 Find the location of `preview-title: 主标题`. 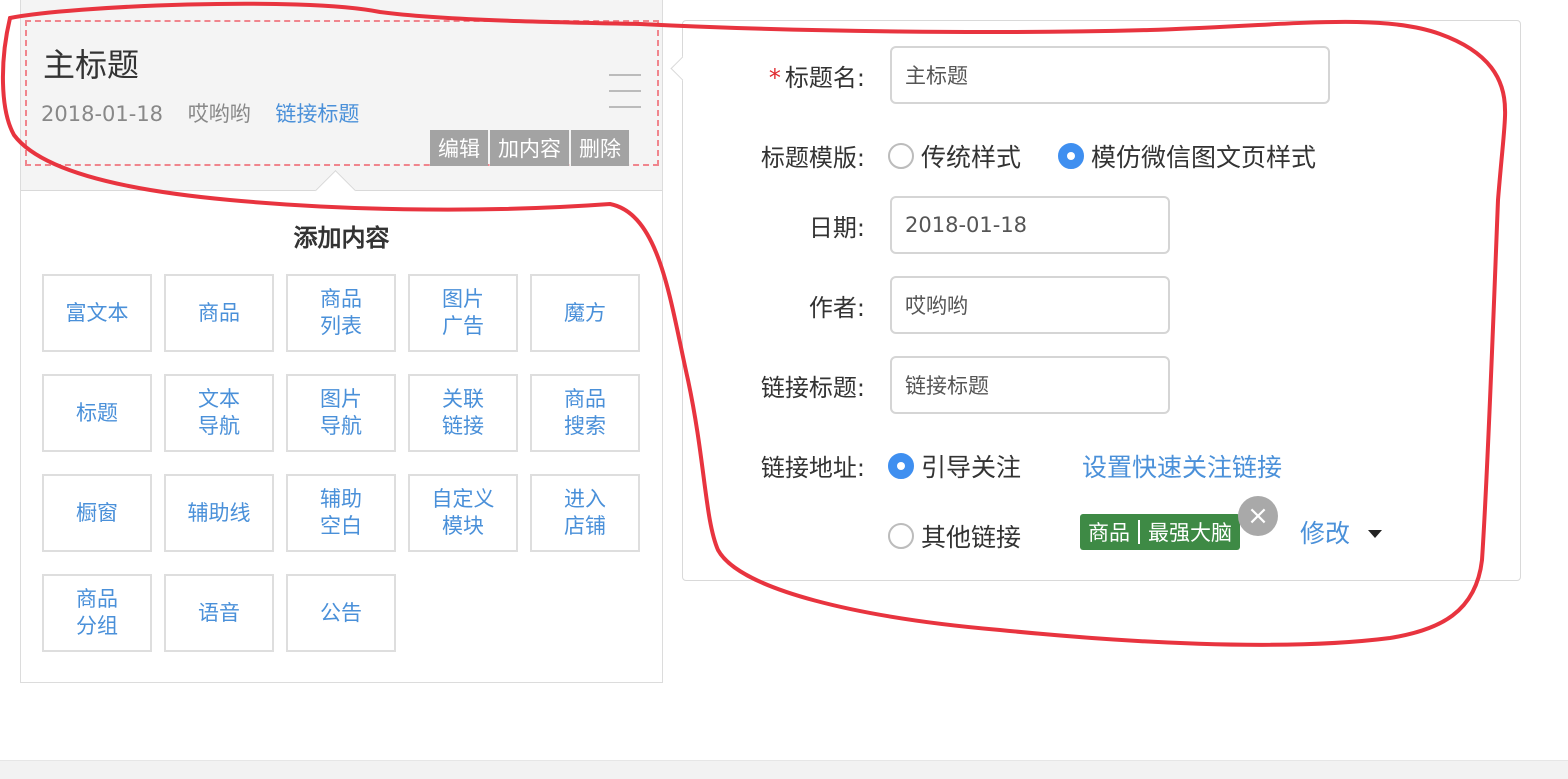

preview-title: 主标题 is located at coordinates (91, 65).